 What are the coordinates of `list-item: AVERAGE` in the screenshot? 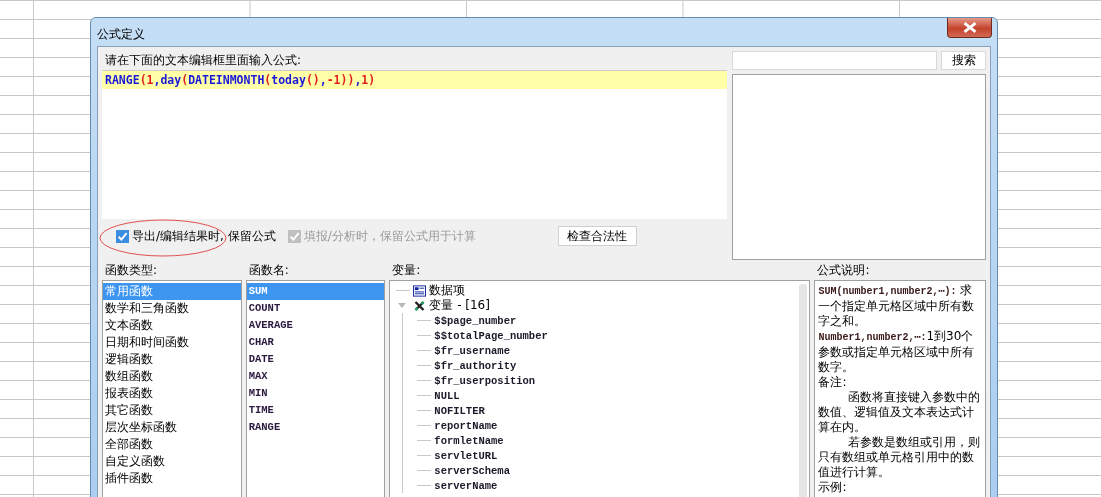 It's located at (315, 325).